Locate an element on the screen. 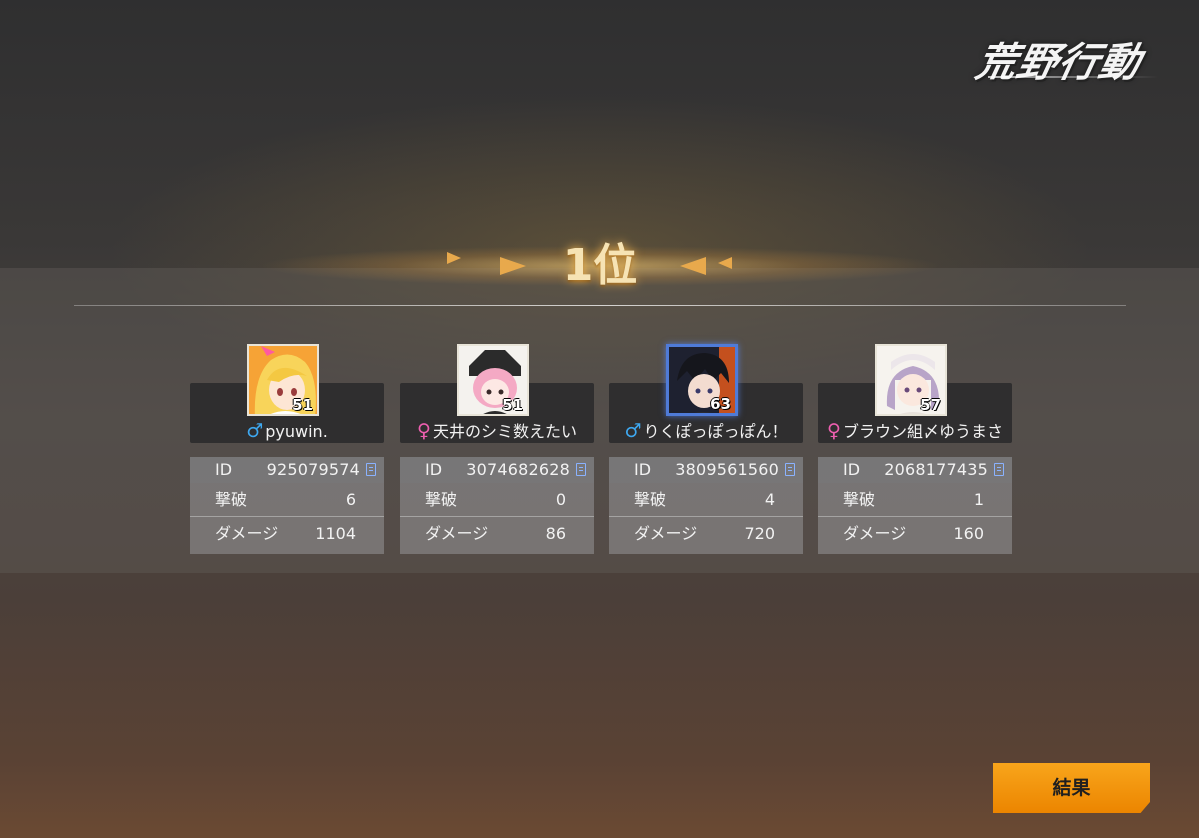 The height and width of the screenshot is (838, 1199). id-row: ID 3074682628 is located at coordinates (497, 470).